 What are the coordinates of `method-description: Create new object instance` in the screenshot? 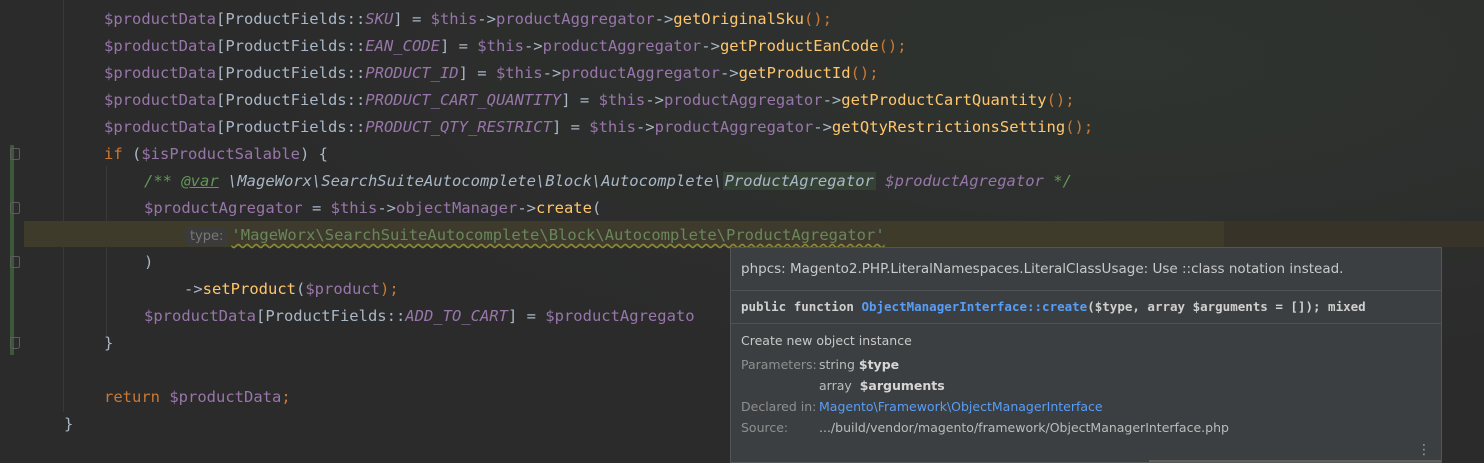 It's located at (826, 340).